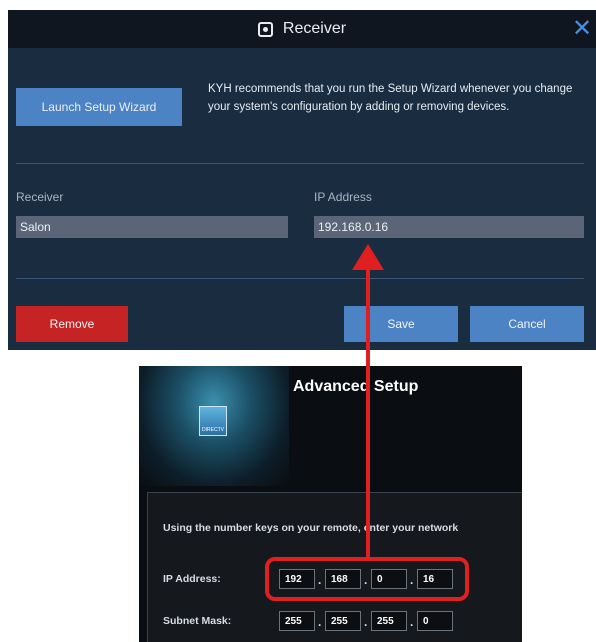  I want to click on launch-setup-wizard-button: Launch Setup Wizard, so click(99, 107).